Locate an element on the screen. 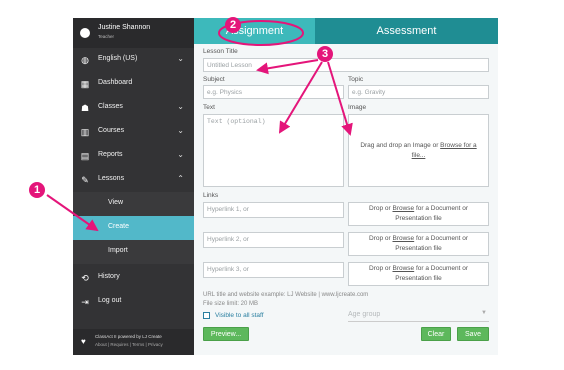  callout-3: 3 is located at coordinates (325, 54).